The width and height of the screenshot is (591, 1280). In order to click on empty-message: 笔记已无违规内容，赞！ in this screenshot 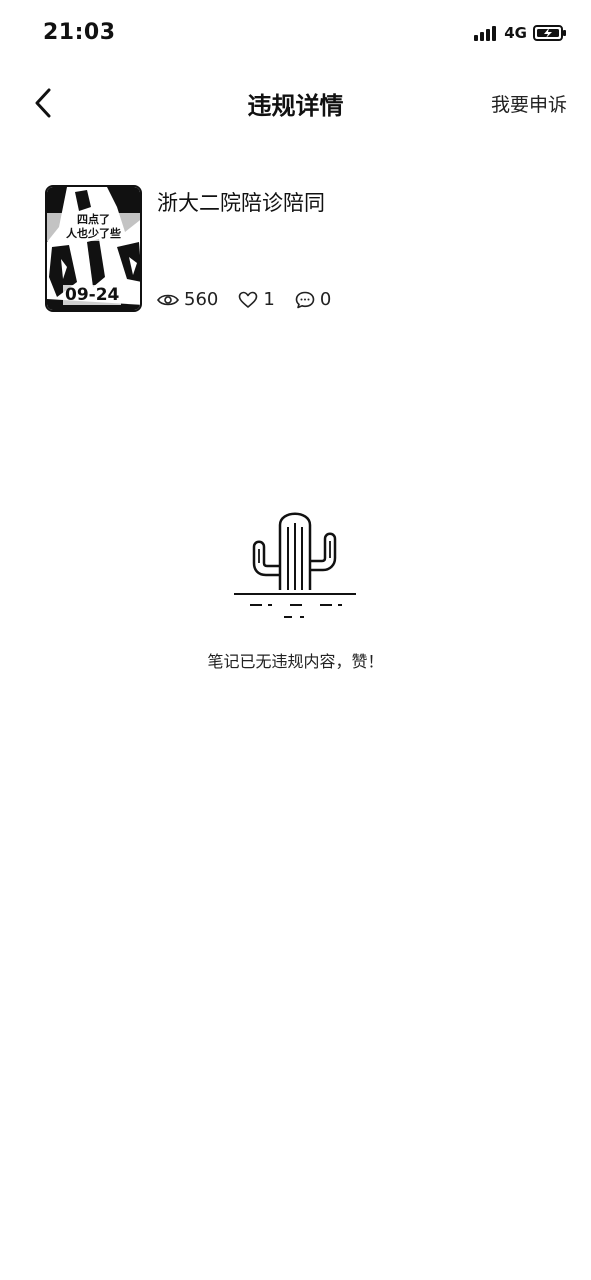, I will do `click(295, 661)`.